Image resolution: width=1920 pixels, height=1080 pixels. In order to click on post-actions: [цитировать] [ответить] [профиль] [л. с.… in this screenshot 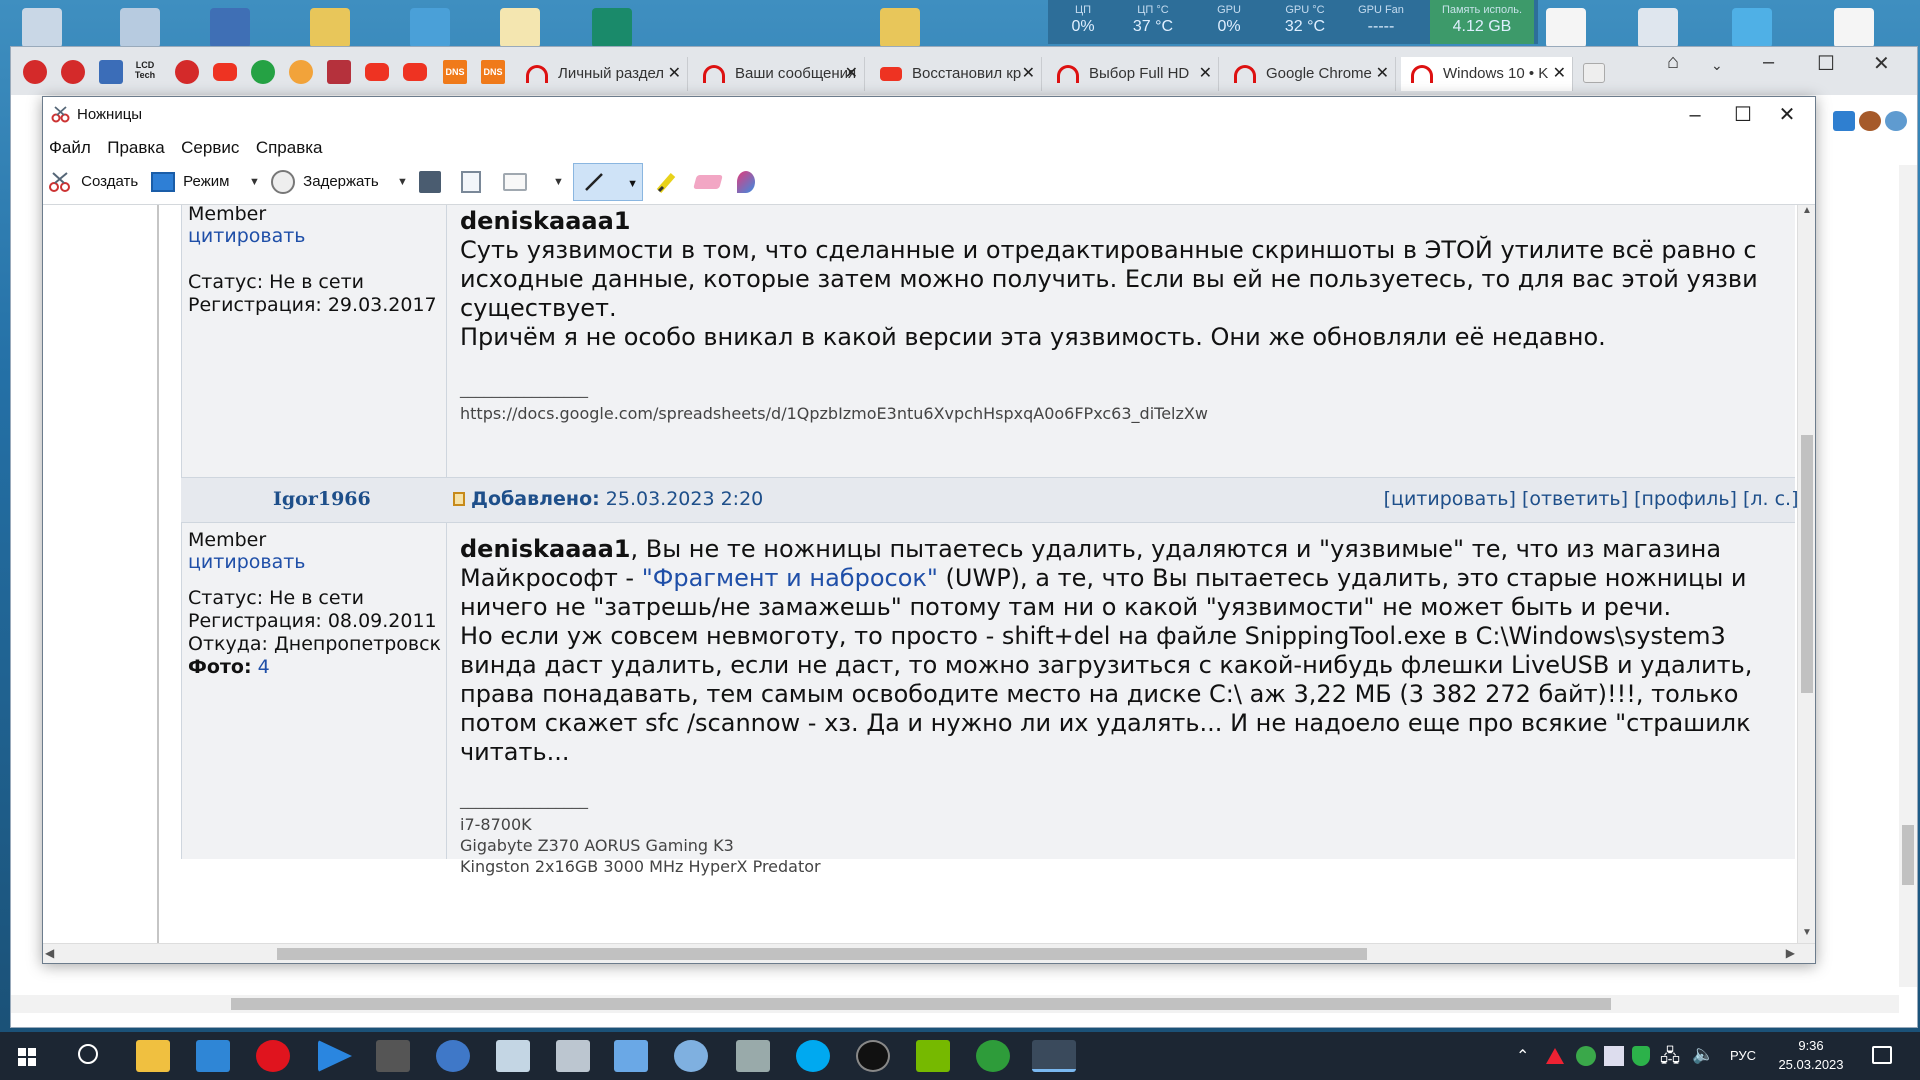, I will do `click(1599, 499)`.